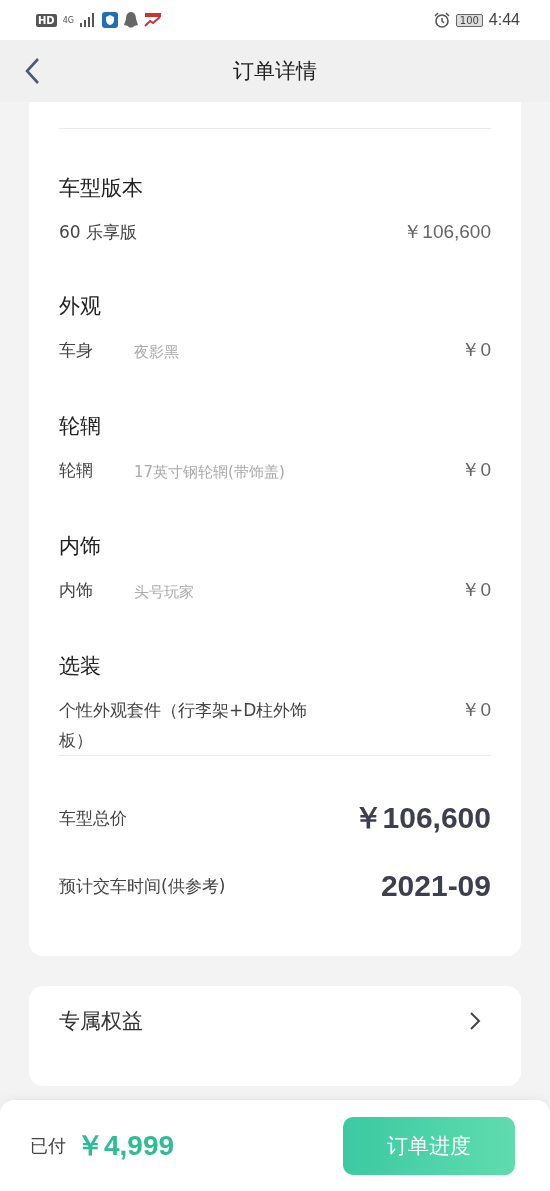 This screenshot has height=1191, width=550. What do you see at coordinates (275, 71) in the screenshot?
I see `page-title: 订单详情` at bounding box center [275, 71].